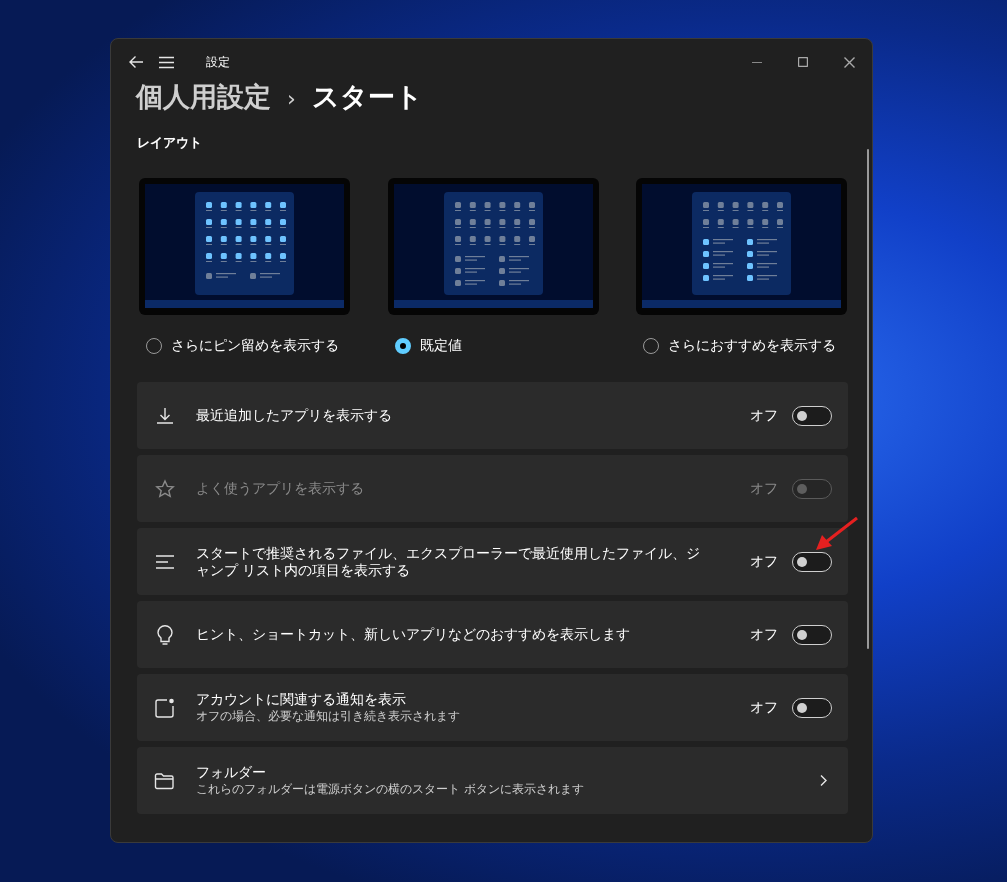  What do you see at coordinates (136, 62) in the screenshot?
I see `back-arrow-icon` at bounding box center [136, 62].